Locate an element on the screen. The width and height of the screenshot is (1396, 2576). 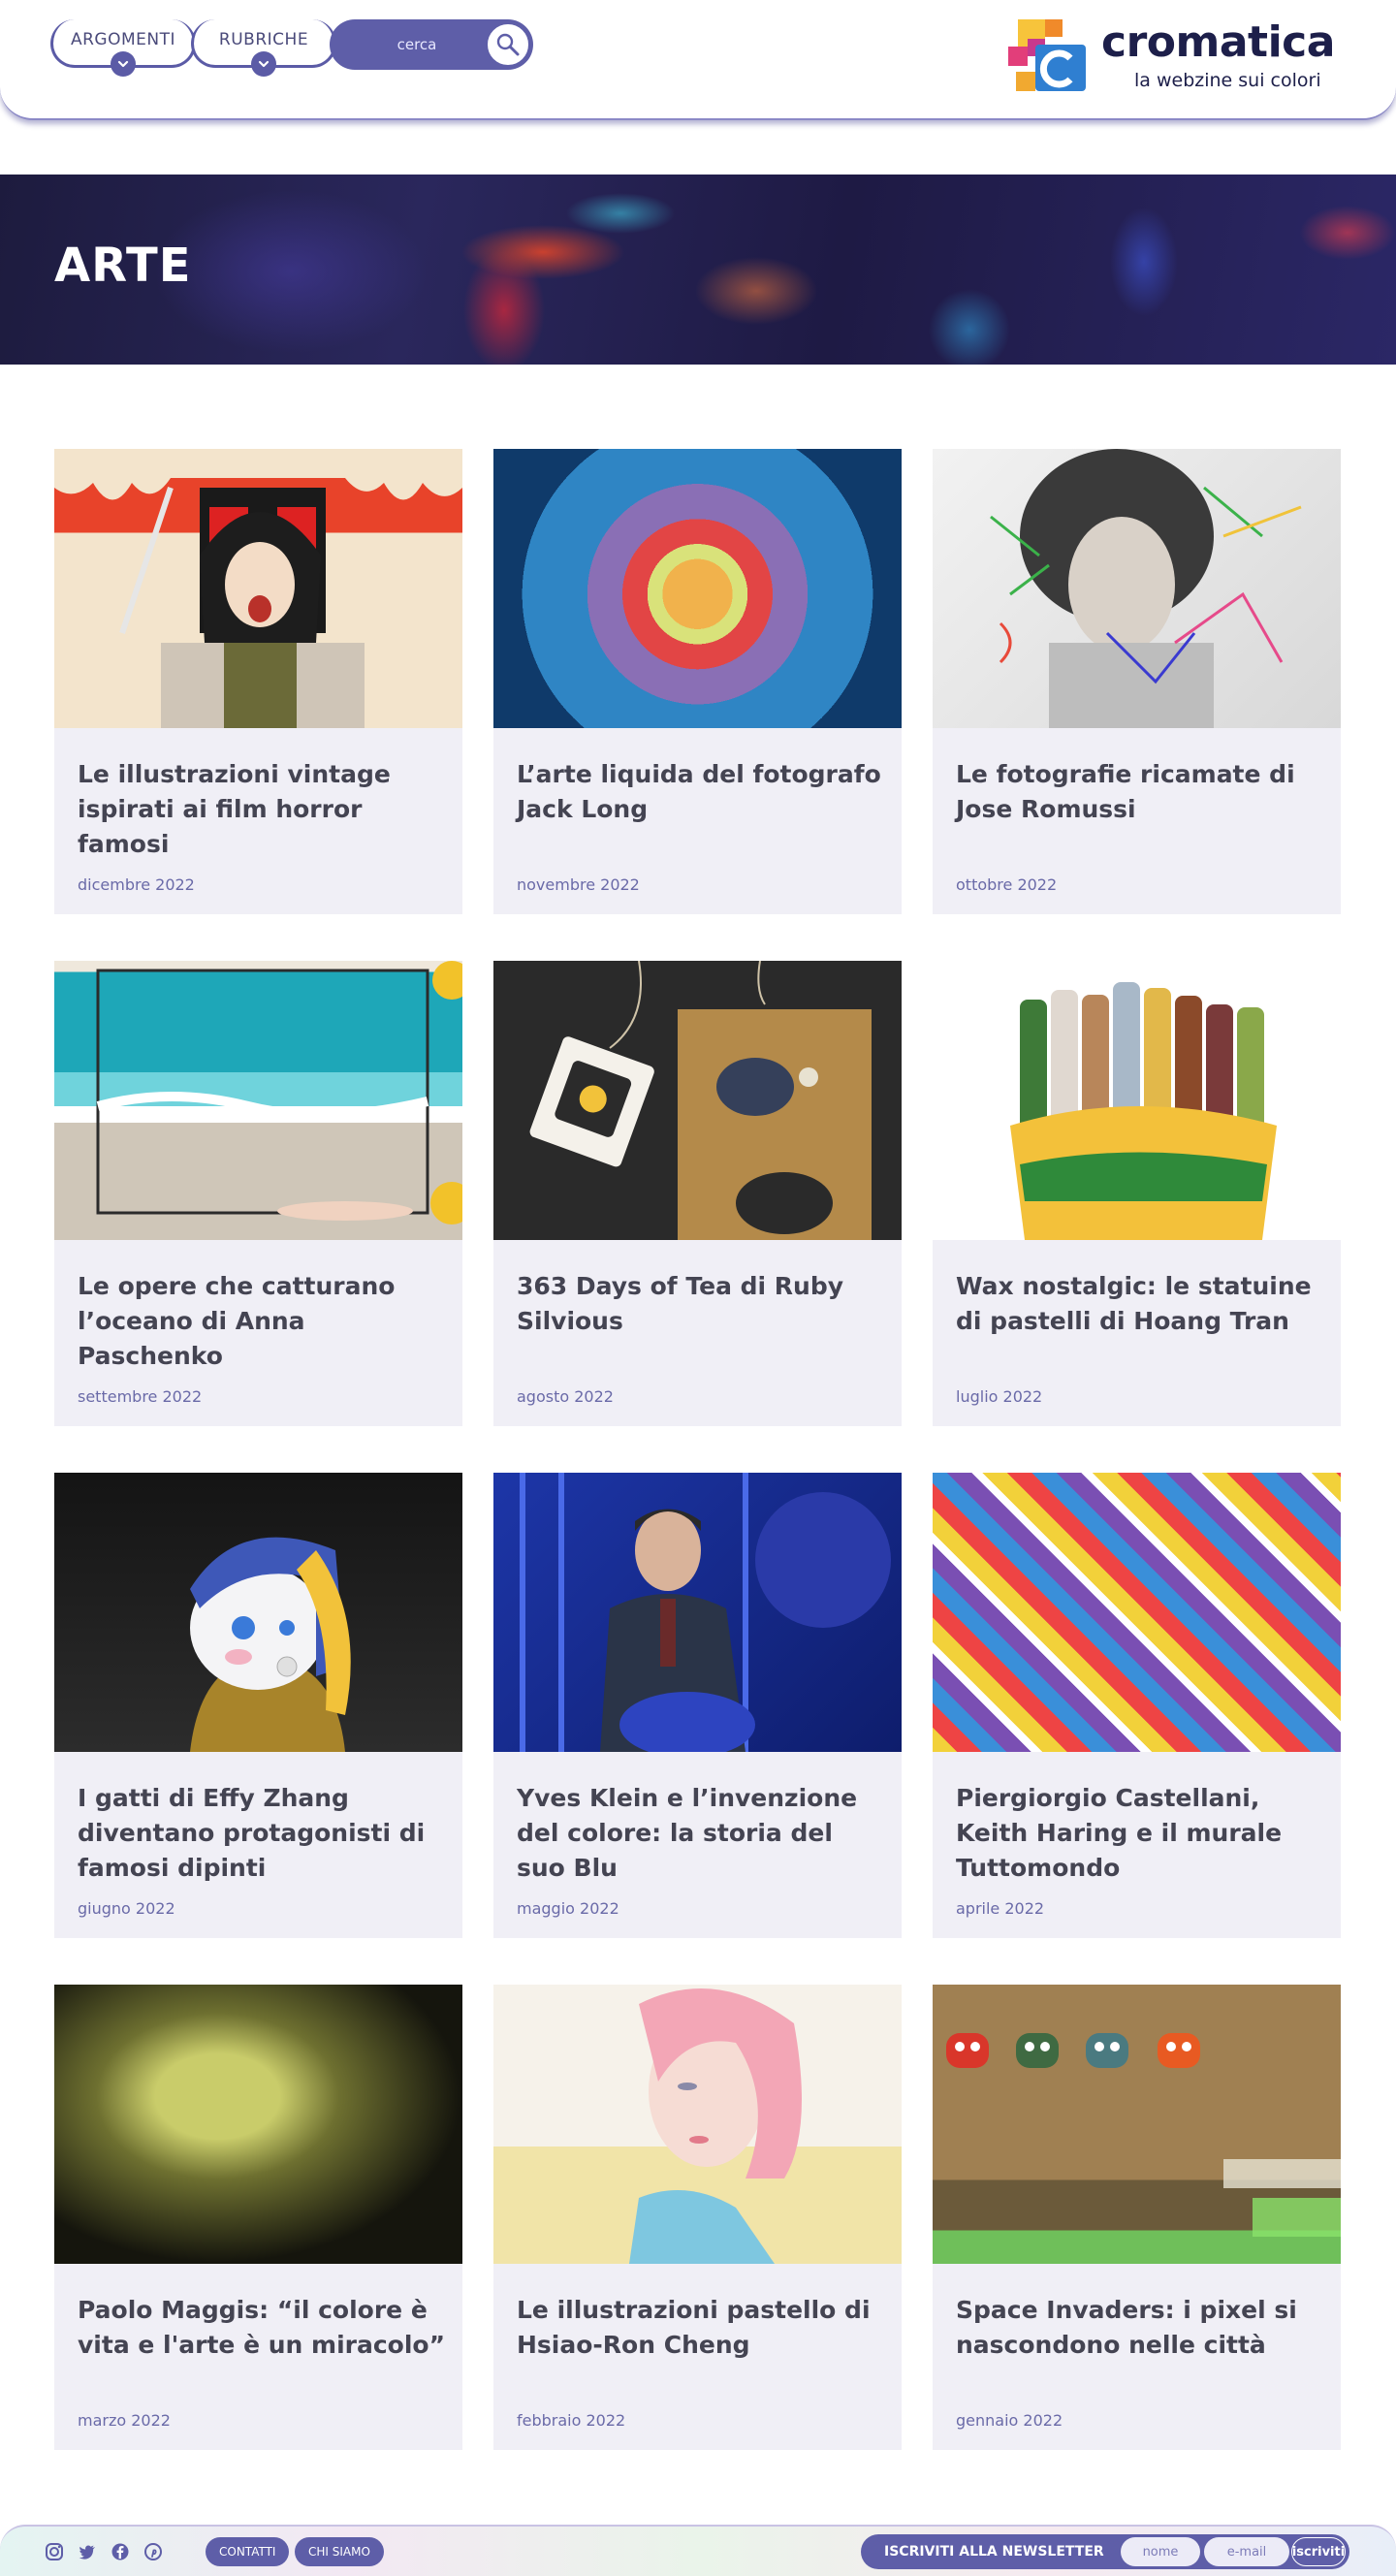
facebook-icon is located at coordinates (120, 2551).